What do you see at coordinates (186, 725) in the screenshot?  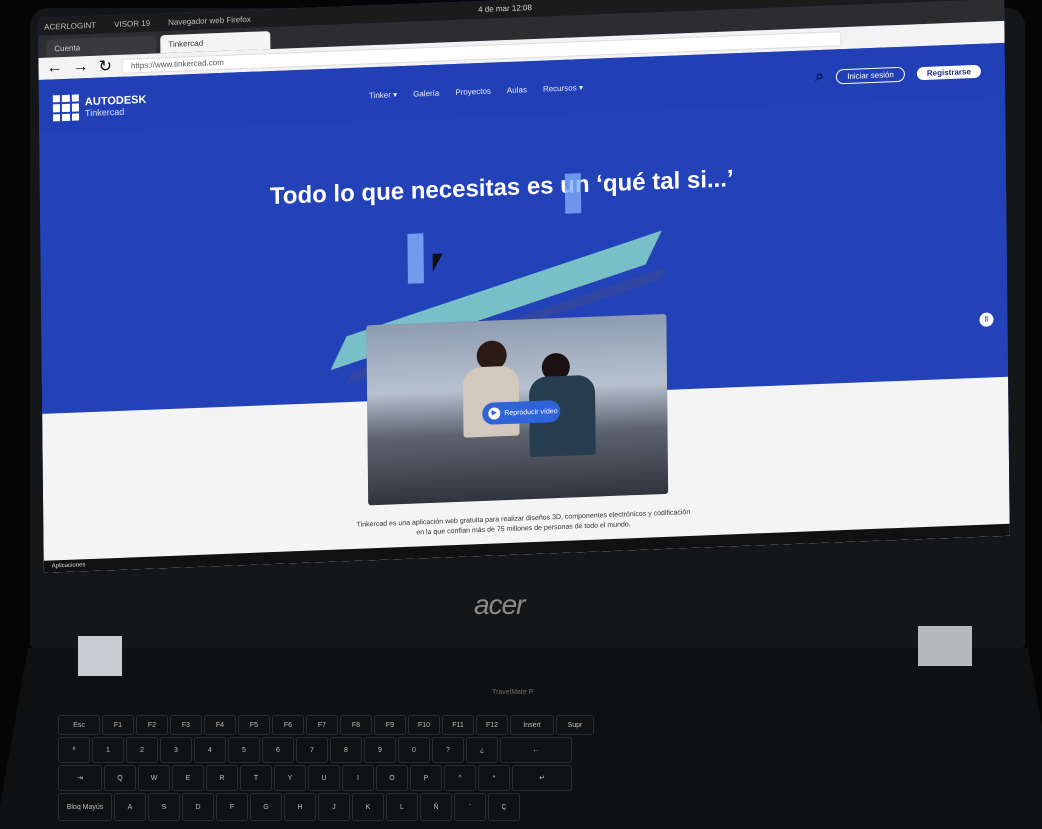 I see `key: F3` at bounding box center [186, 725].